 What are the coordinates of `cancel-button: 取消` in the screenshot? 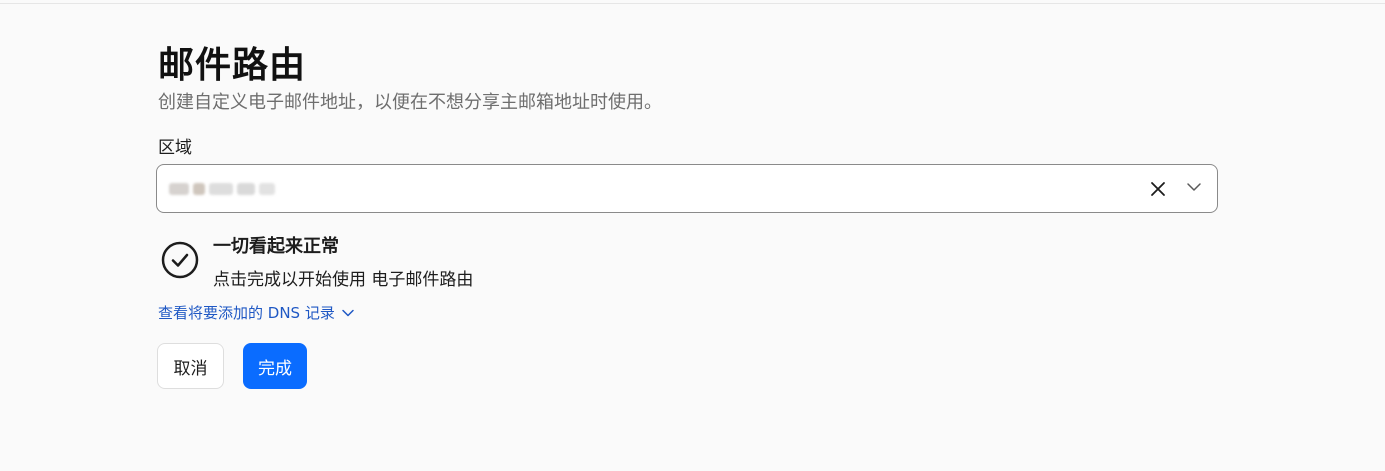 It's located at (190, 366).